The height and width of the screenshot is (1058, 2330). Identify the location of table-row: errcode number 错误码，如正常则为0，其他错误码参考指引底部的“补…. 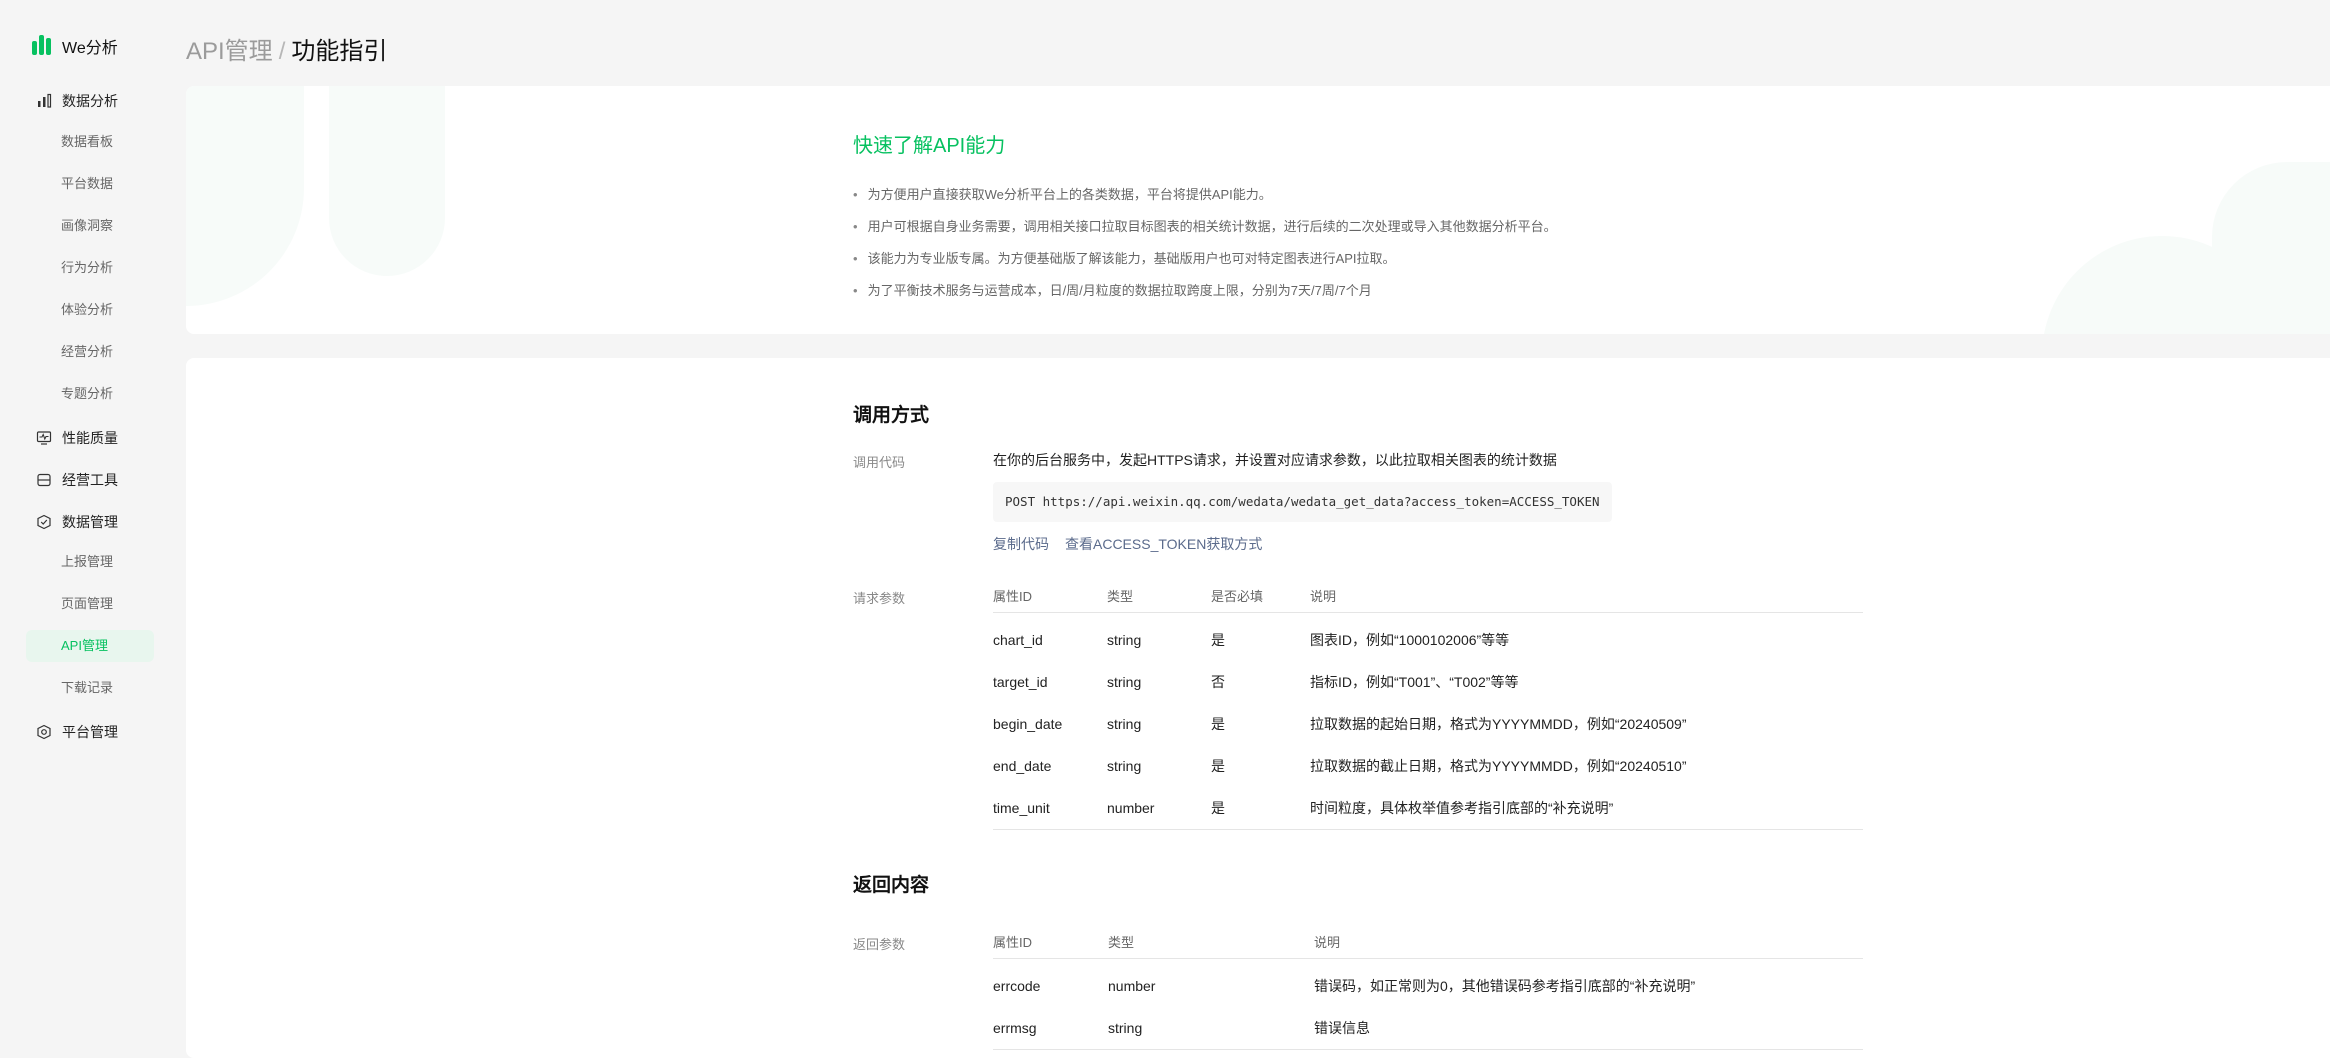
(1428, 983).